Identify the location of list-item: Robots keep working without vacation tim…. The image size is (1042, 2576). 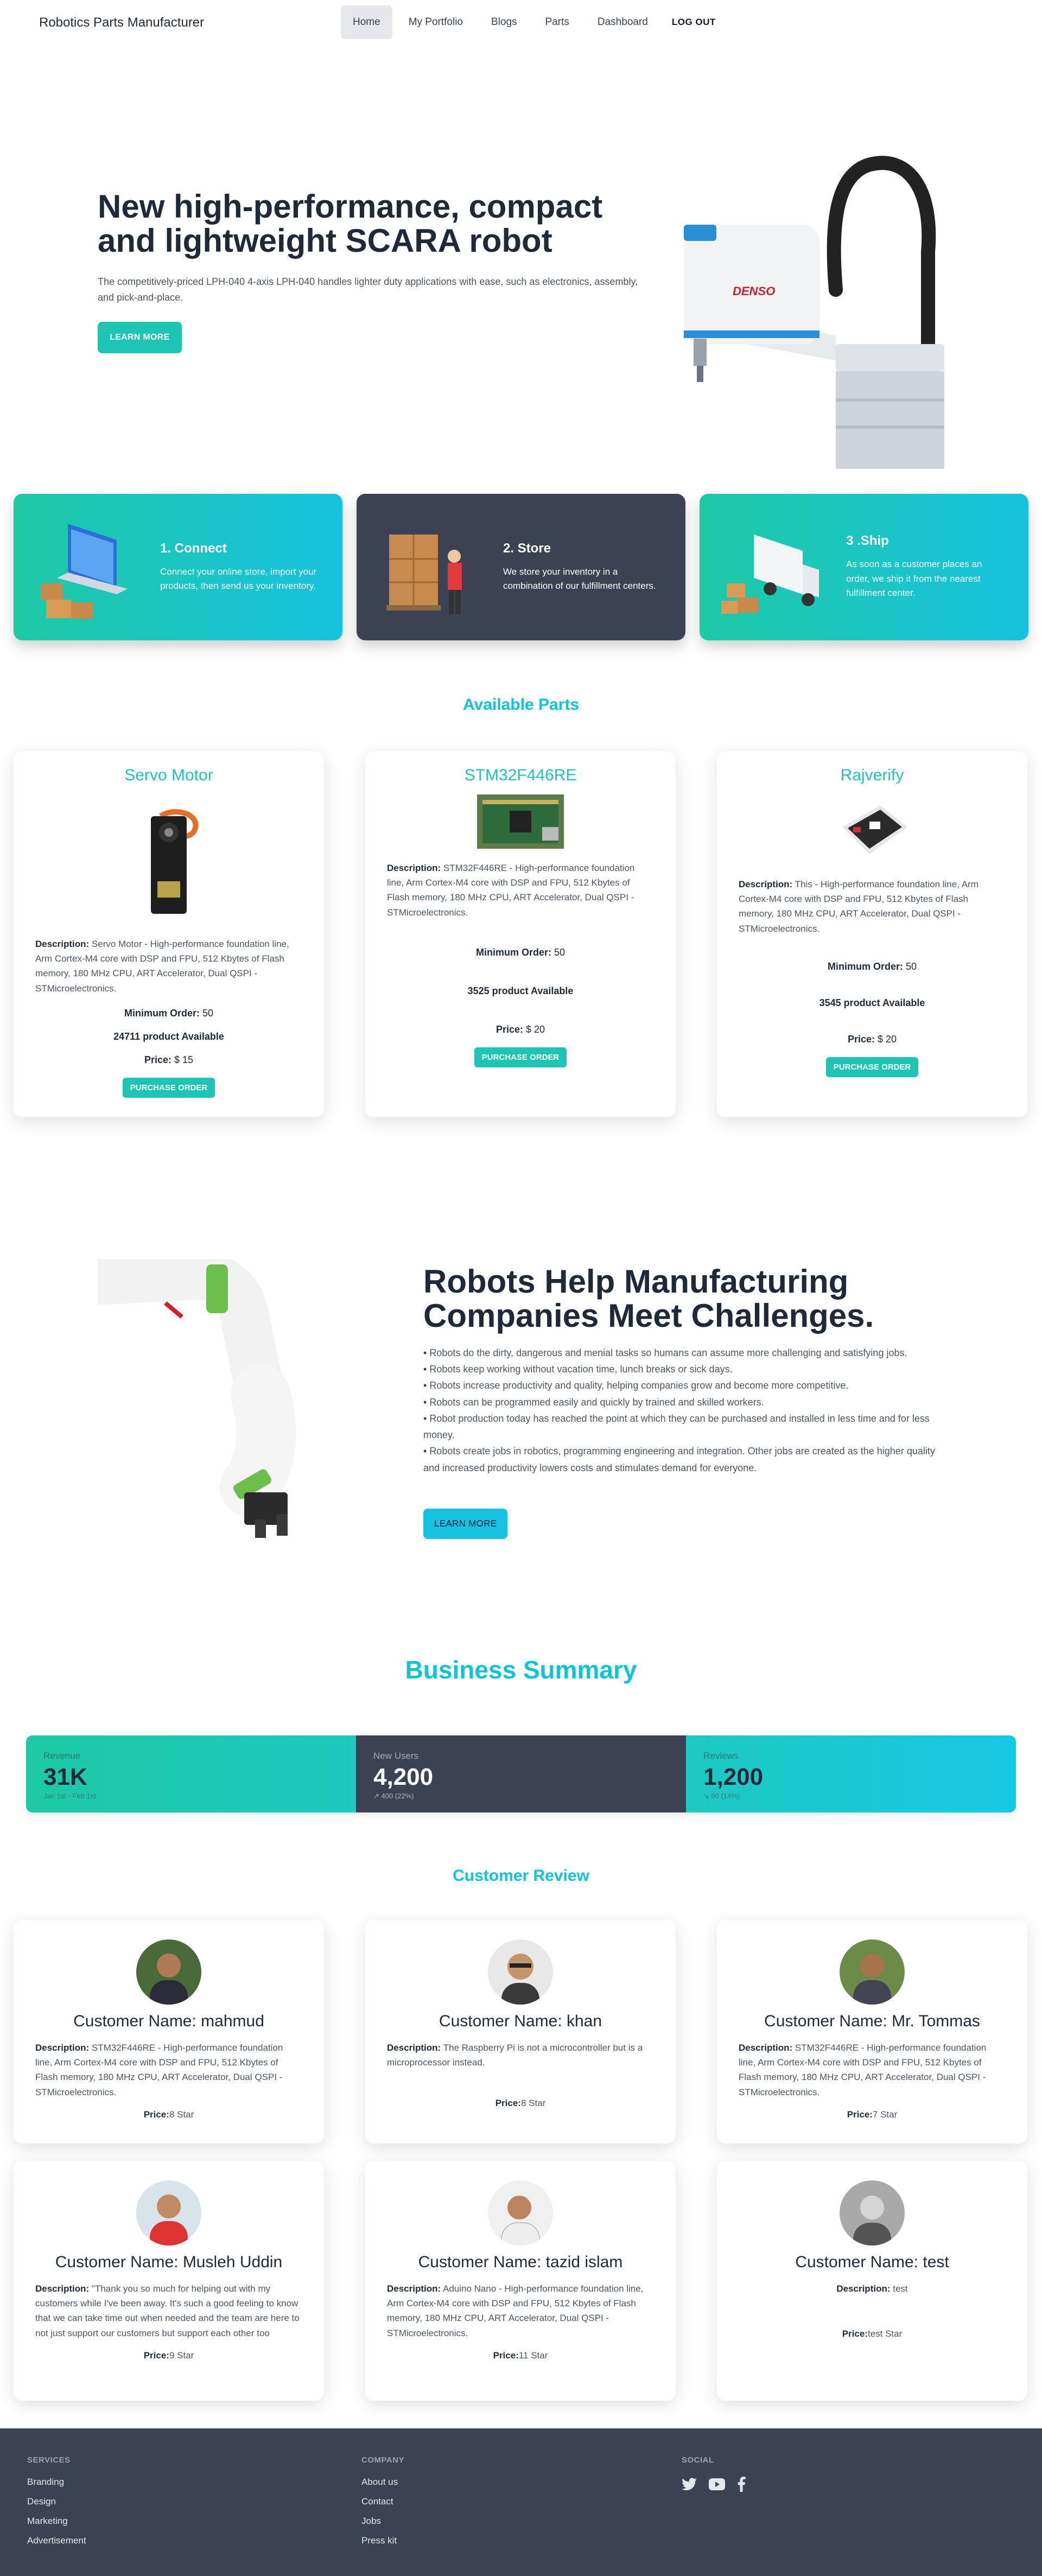
(684, 1369).